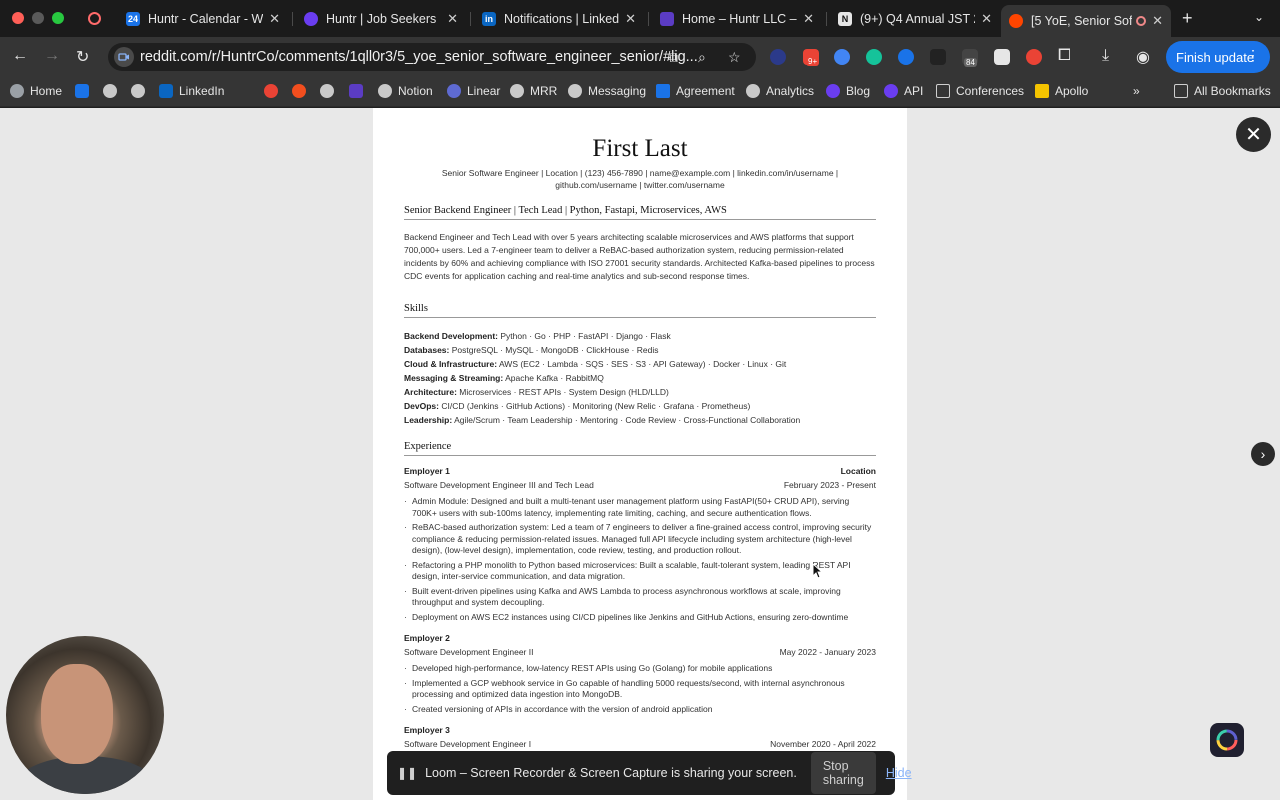 The width and height of the screenshot is (1280, 800). I want to click on skill-label: Backend Development:, so click(451, 336).